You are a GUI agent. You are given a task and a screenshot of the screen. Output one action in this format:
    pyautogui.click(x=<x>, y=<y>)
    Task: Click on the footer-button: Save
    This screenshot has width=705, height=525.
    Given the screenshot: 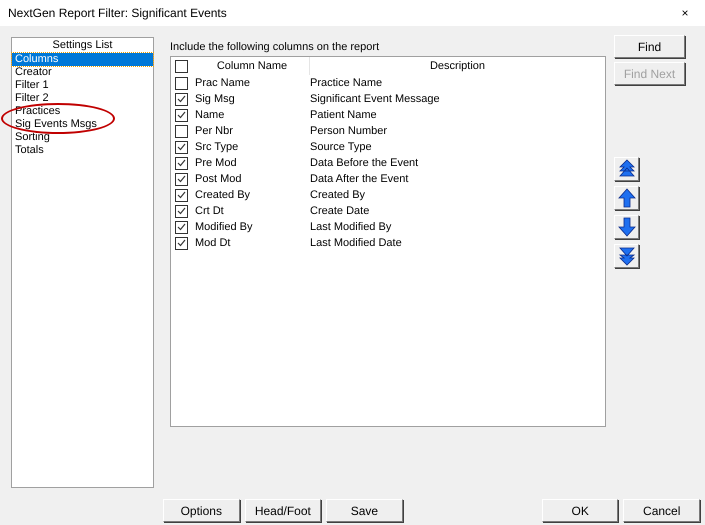 What is the action you would take?
    pyautogui.click(x=364, y=510)
    